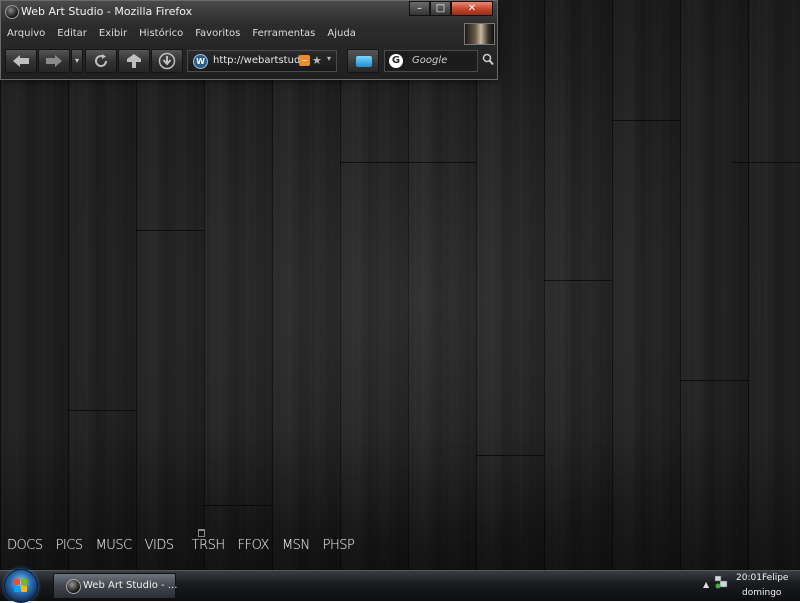 The width and height of the screenshot is (800, 603). Describe the element at coordinates (329, 58) in the screenshot. I see `url-dropdown-icon: ▾` at that location.